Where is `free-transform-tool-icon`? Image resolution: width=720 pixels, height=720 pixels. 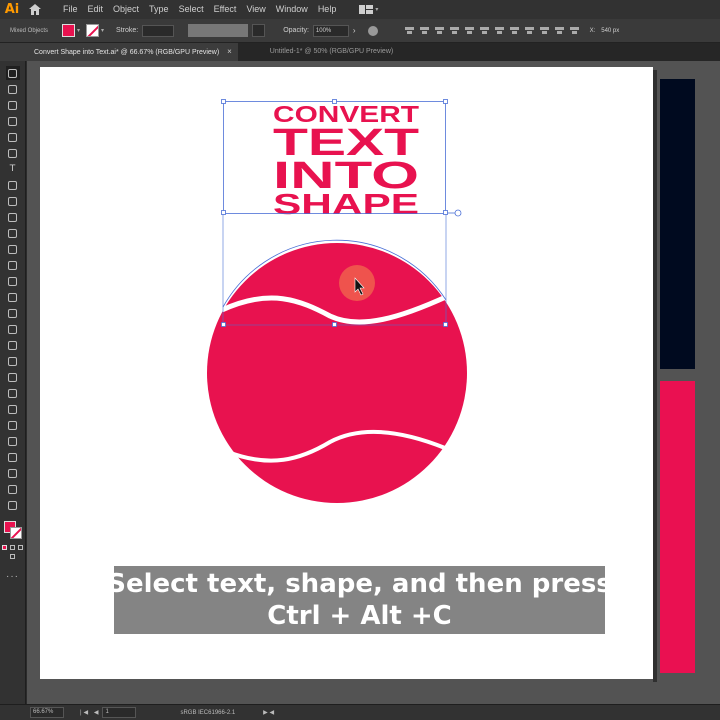 free-transform-tool-icon is located at coordinates (13, 313).